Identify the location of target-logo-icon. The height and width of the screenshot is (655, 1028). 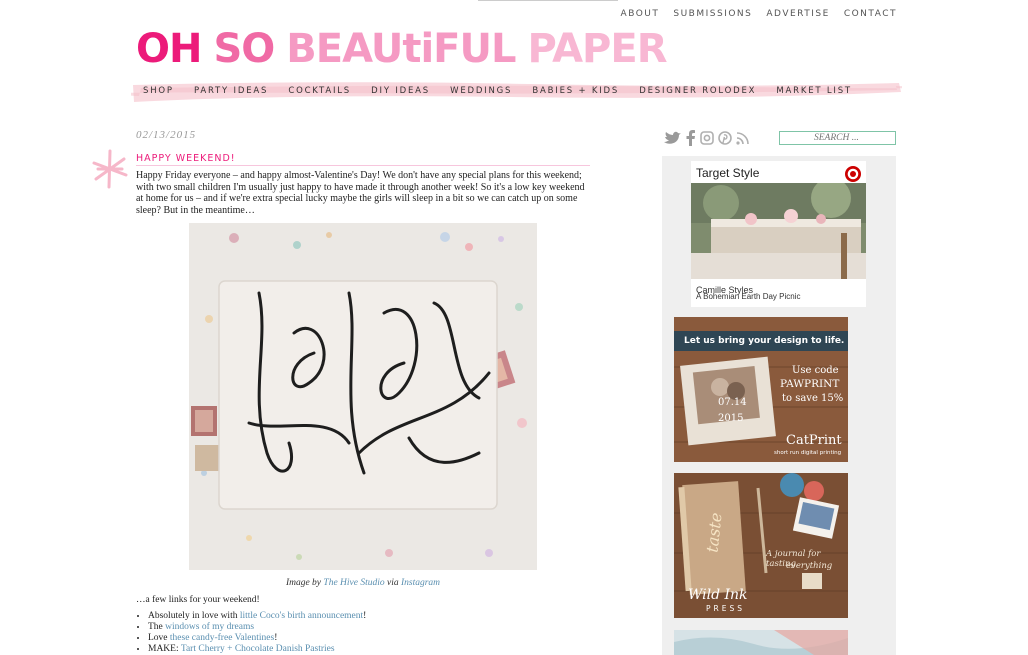
(853, 174).